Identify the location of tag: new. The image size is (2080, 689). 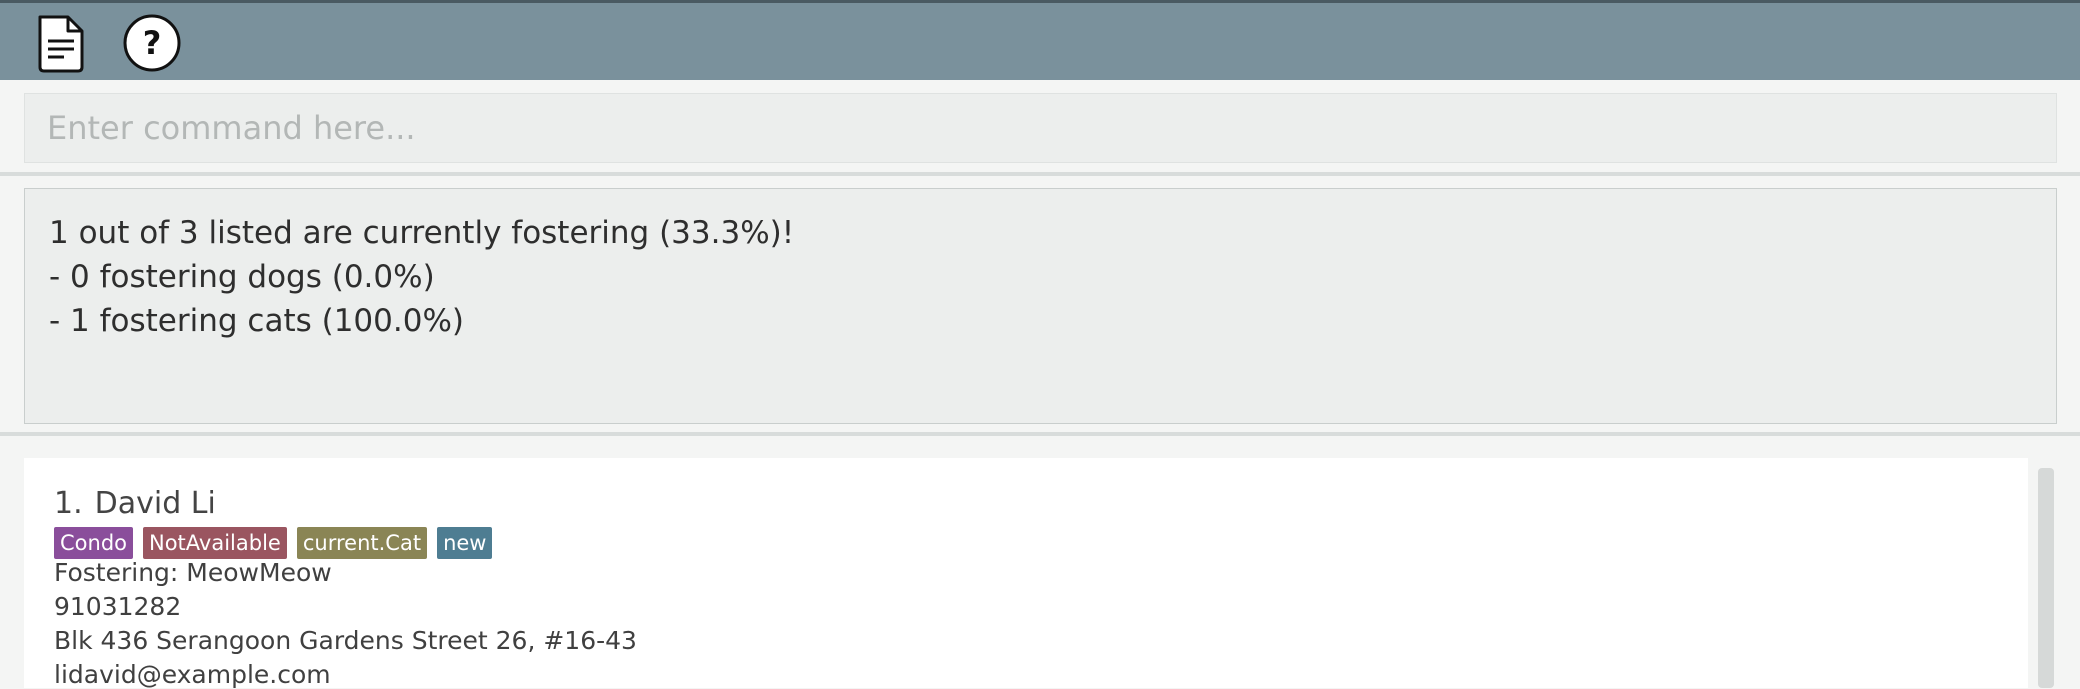
(465, 543).